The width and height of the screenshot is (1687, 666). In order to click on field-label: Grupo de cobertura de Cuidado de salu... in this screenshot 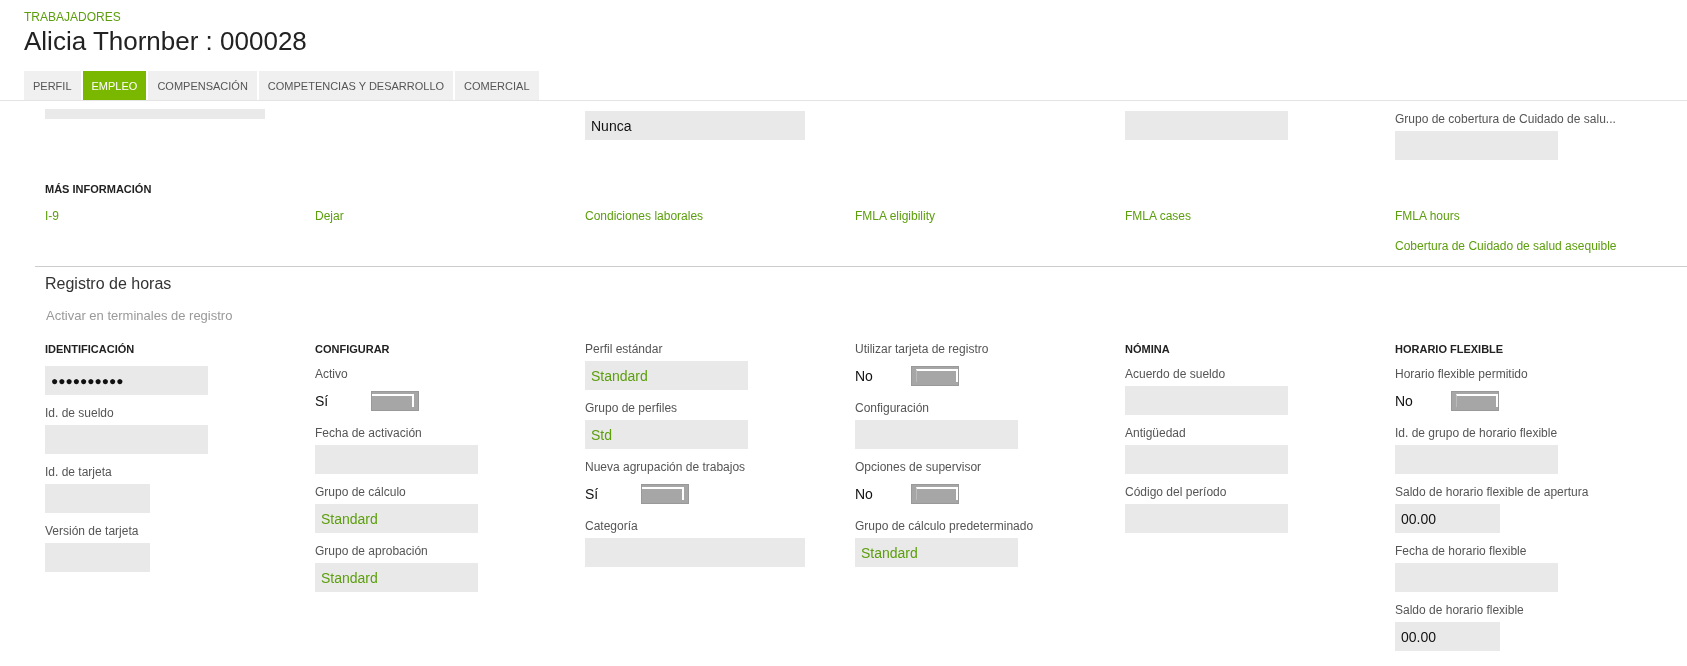, I will do `click(1506, 119)`.